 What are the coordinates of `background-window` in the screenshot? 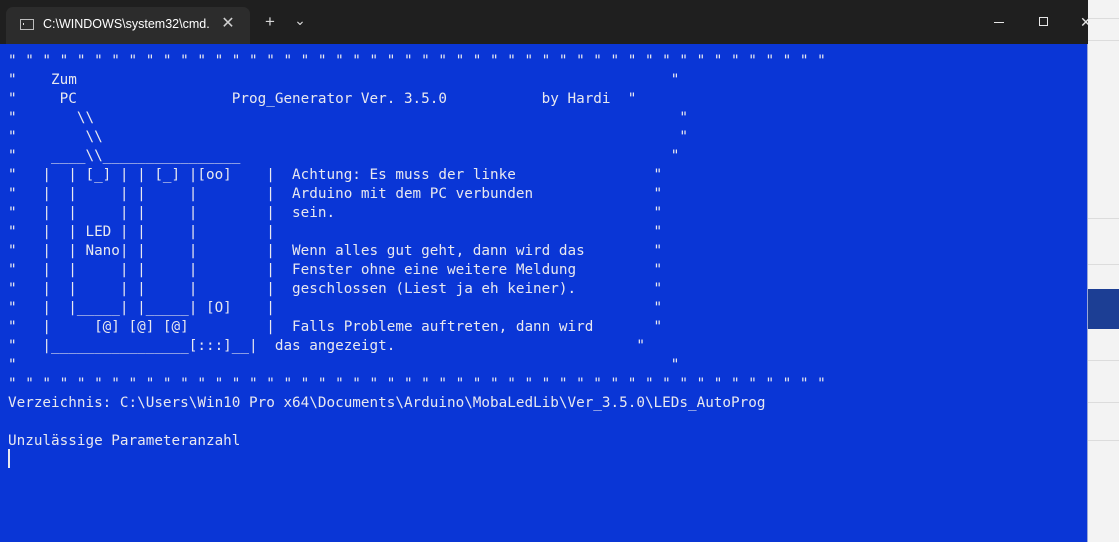 It's located at (1103, 271).